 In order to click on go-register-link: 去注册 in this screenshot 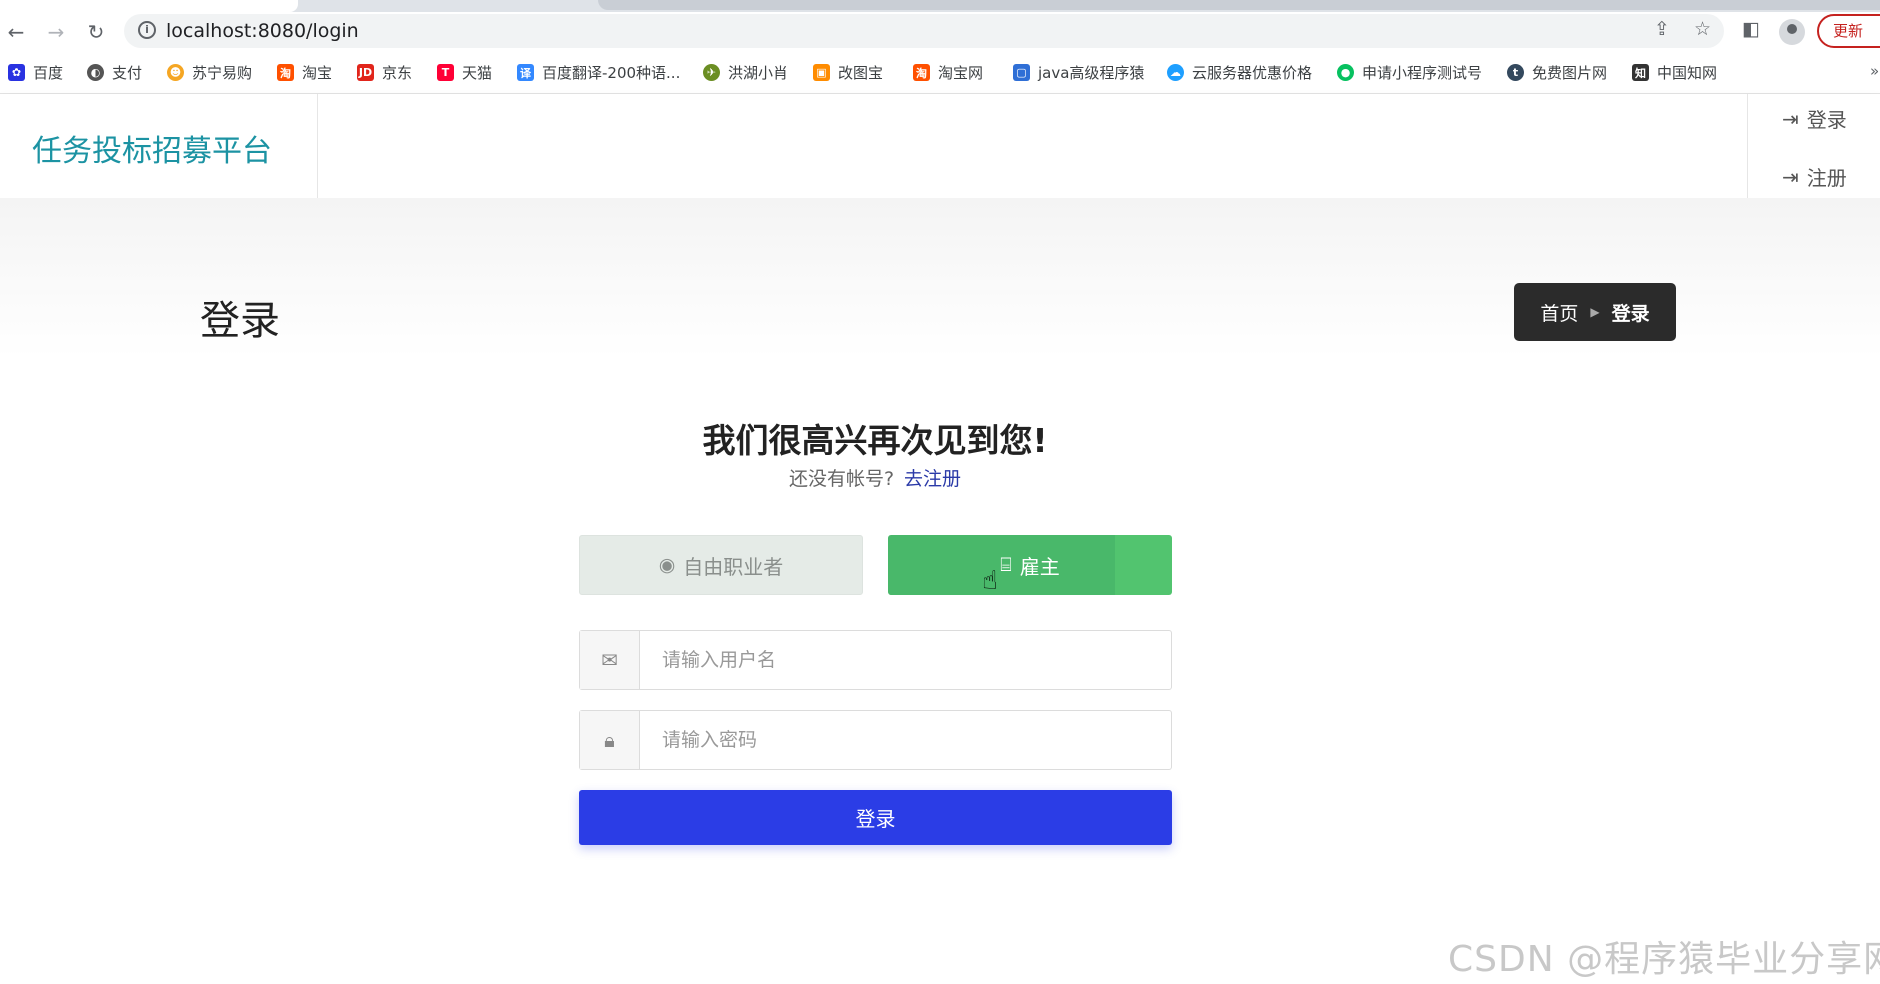, I will do `click(932, 479)`.